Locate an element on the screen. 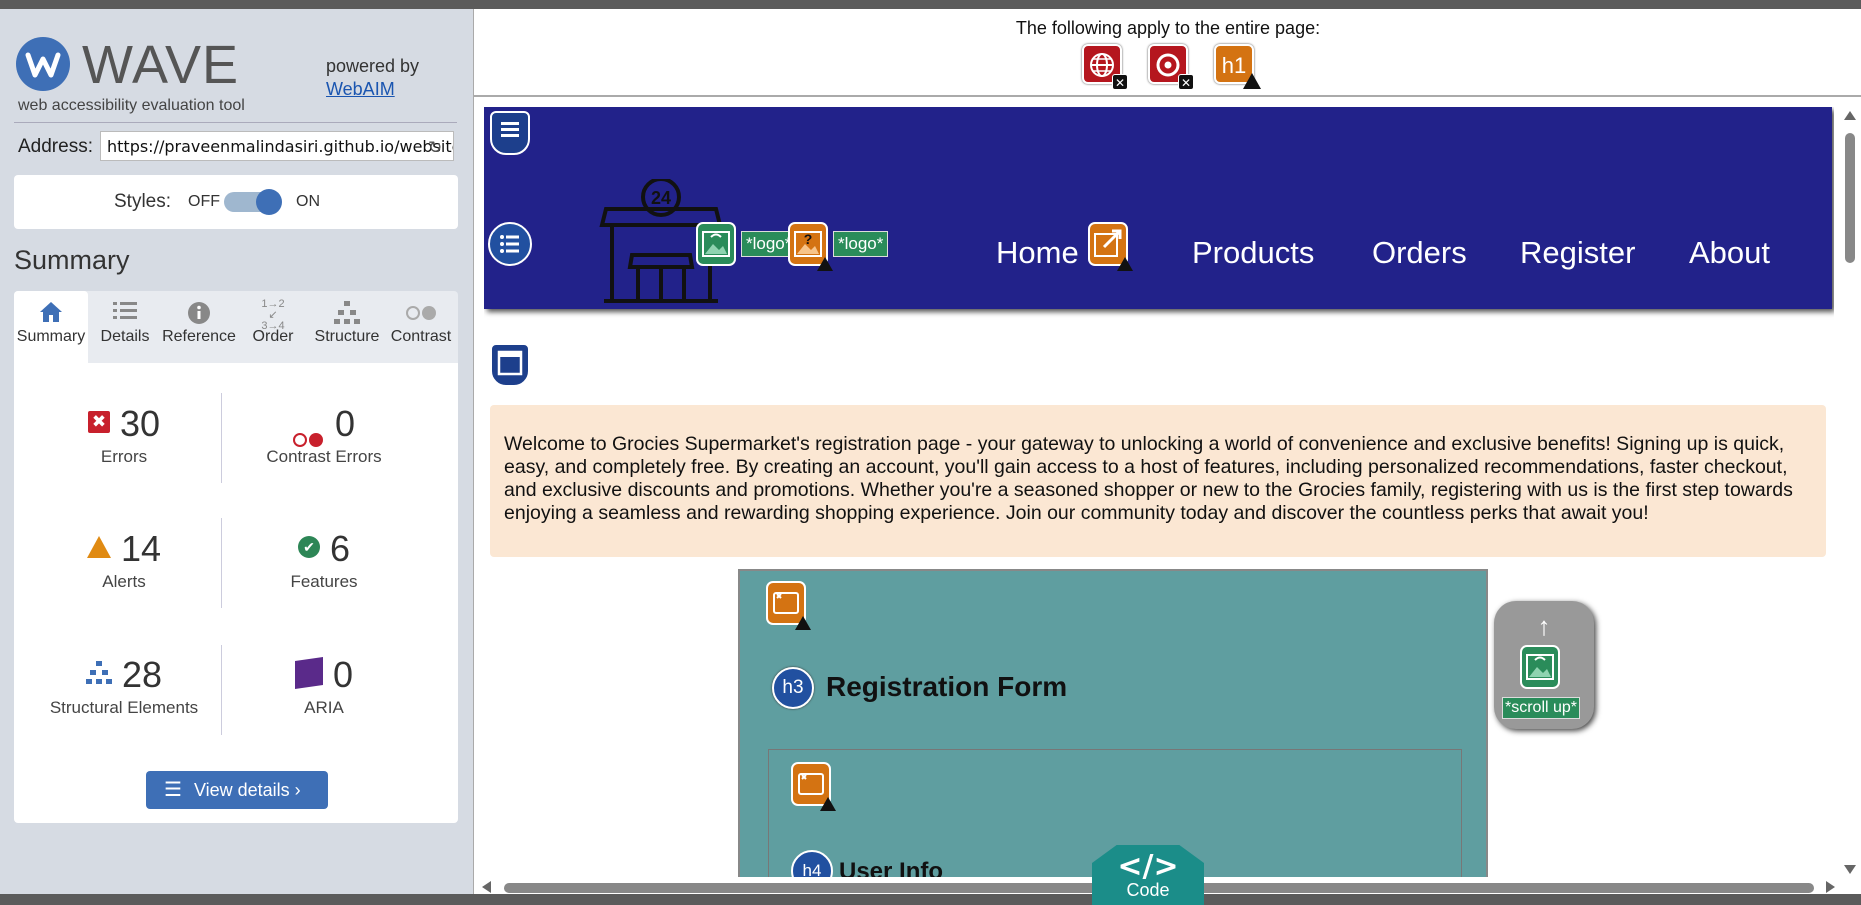 The width and height of the screenshot is (1861, 905). code-label: Code is located at coordinates (1148, 890).